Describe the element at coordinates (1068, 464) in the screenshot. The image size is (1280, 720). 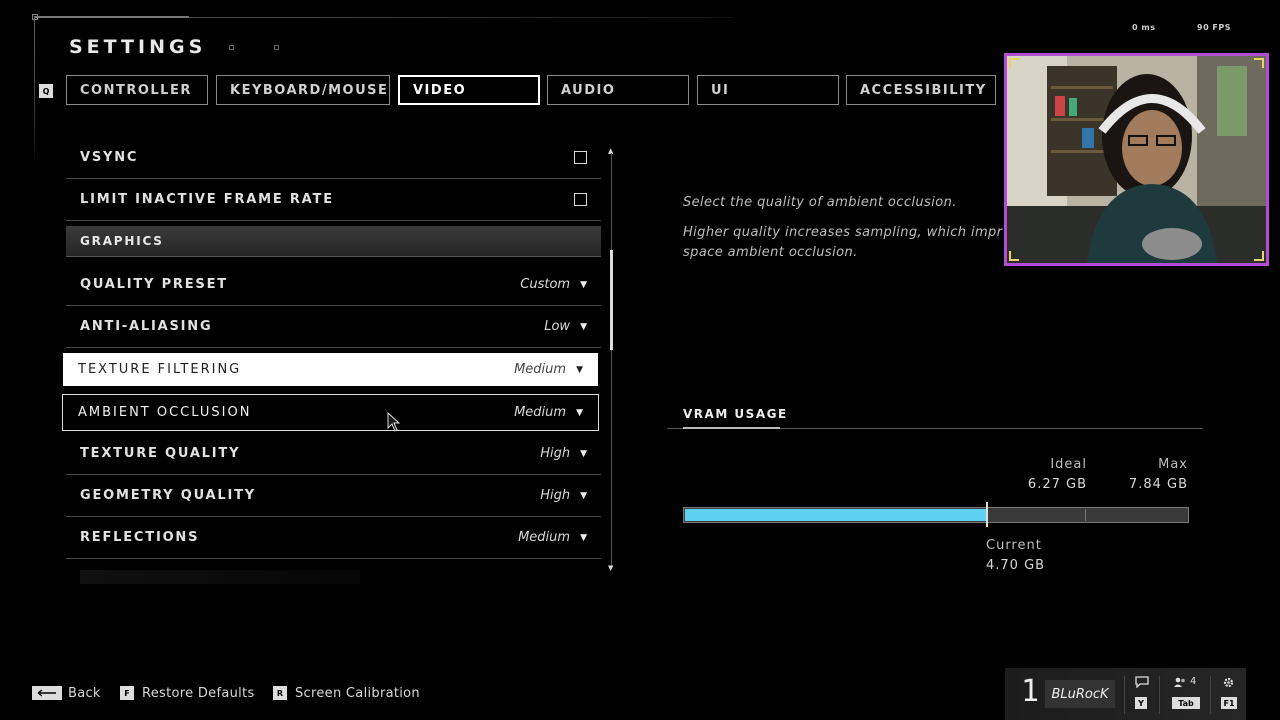
I see `vram-ideal-label: Ideal` at that location.